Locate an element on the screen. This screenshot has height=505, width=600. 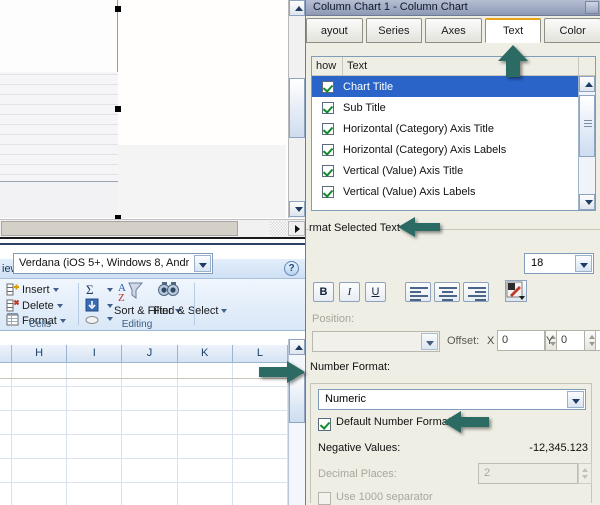
scrollbar-track is located at coordinates (278, 228).